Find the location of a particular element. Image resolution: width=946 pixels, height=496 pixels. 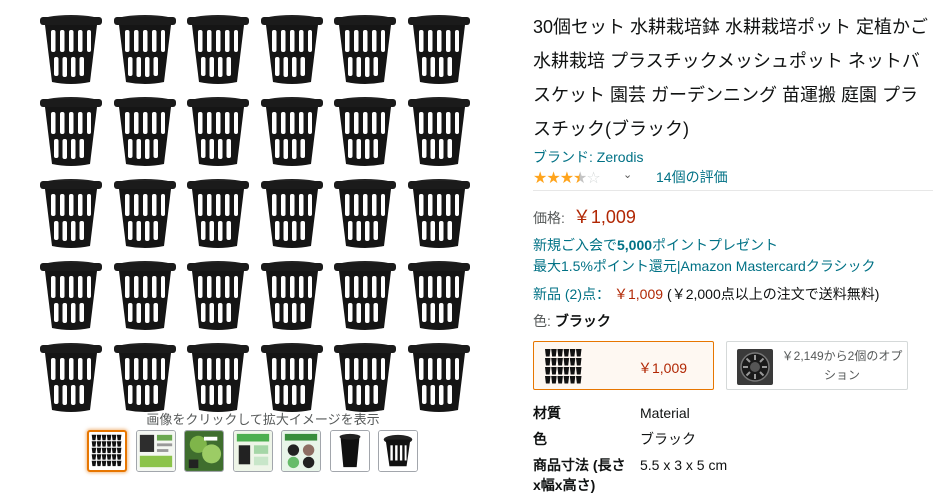

divider is located at coordinates (733, 190).